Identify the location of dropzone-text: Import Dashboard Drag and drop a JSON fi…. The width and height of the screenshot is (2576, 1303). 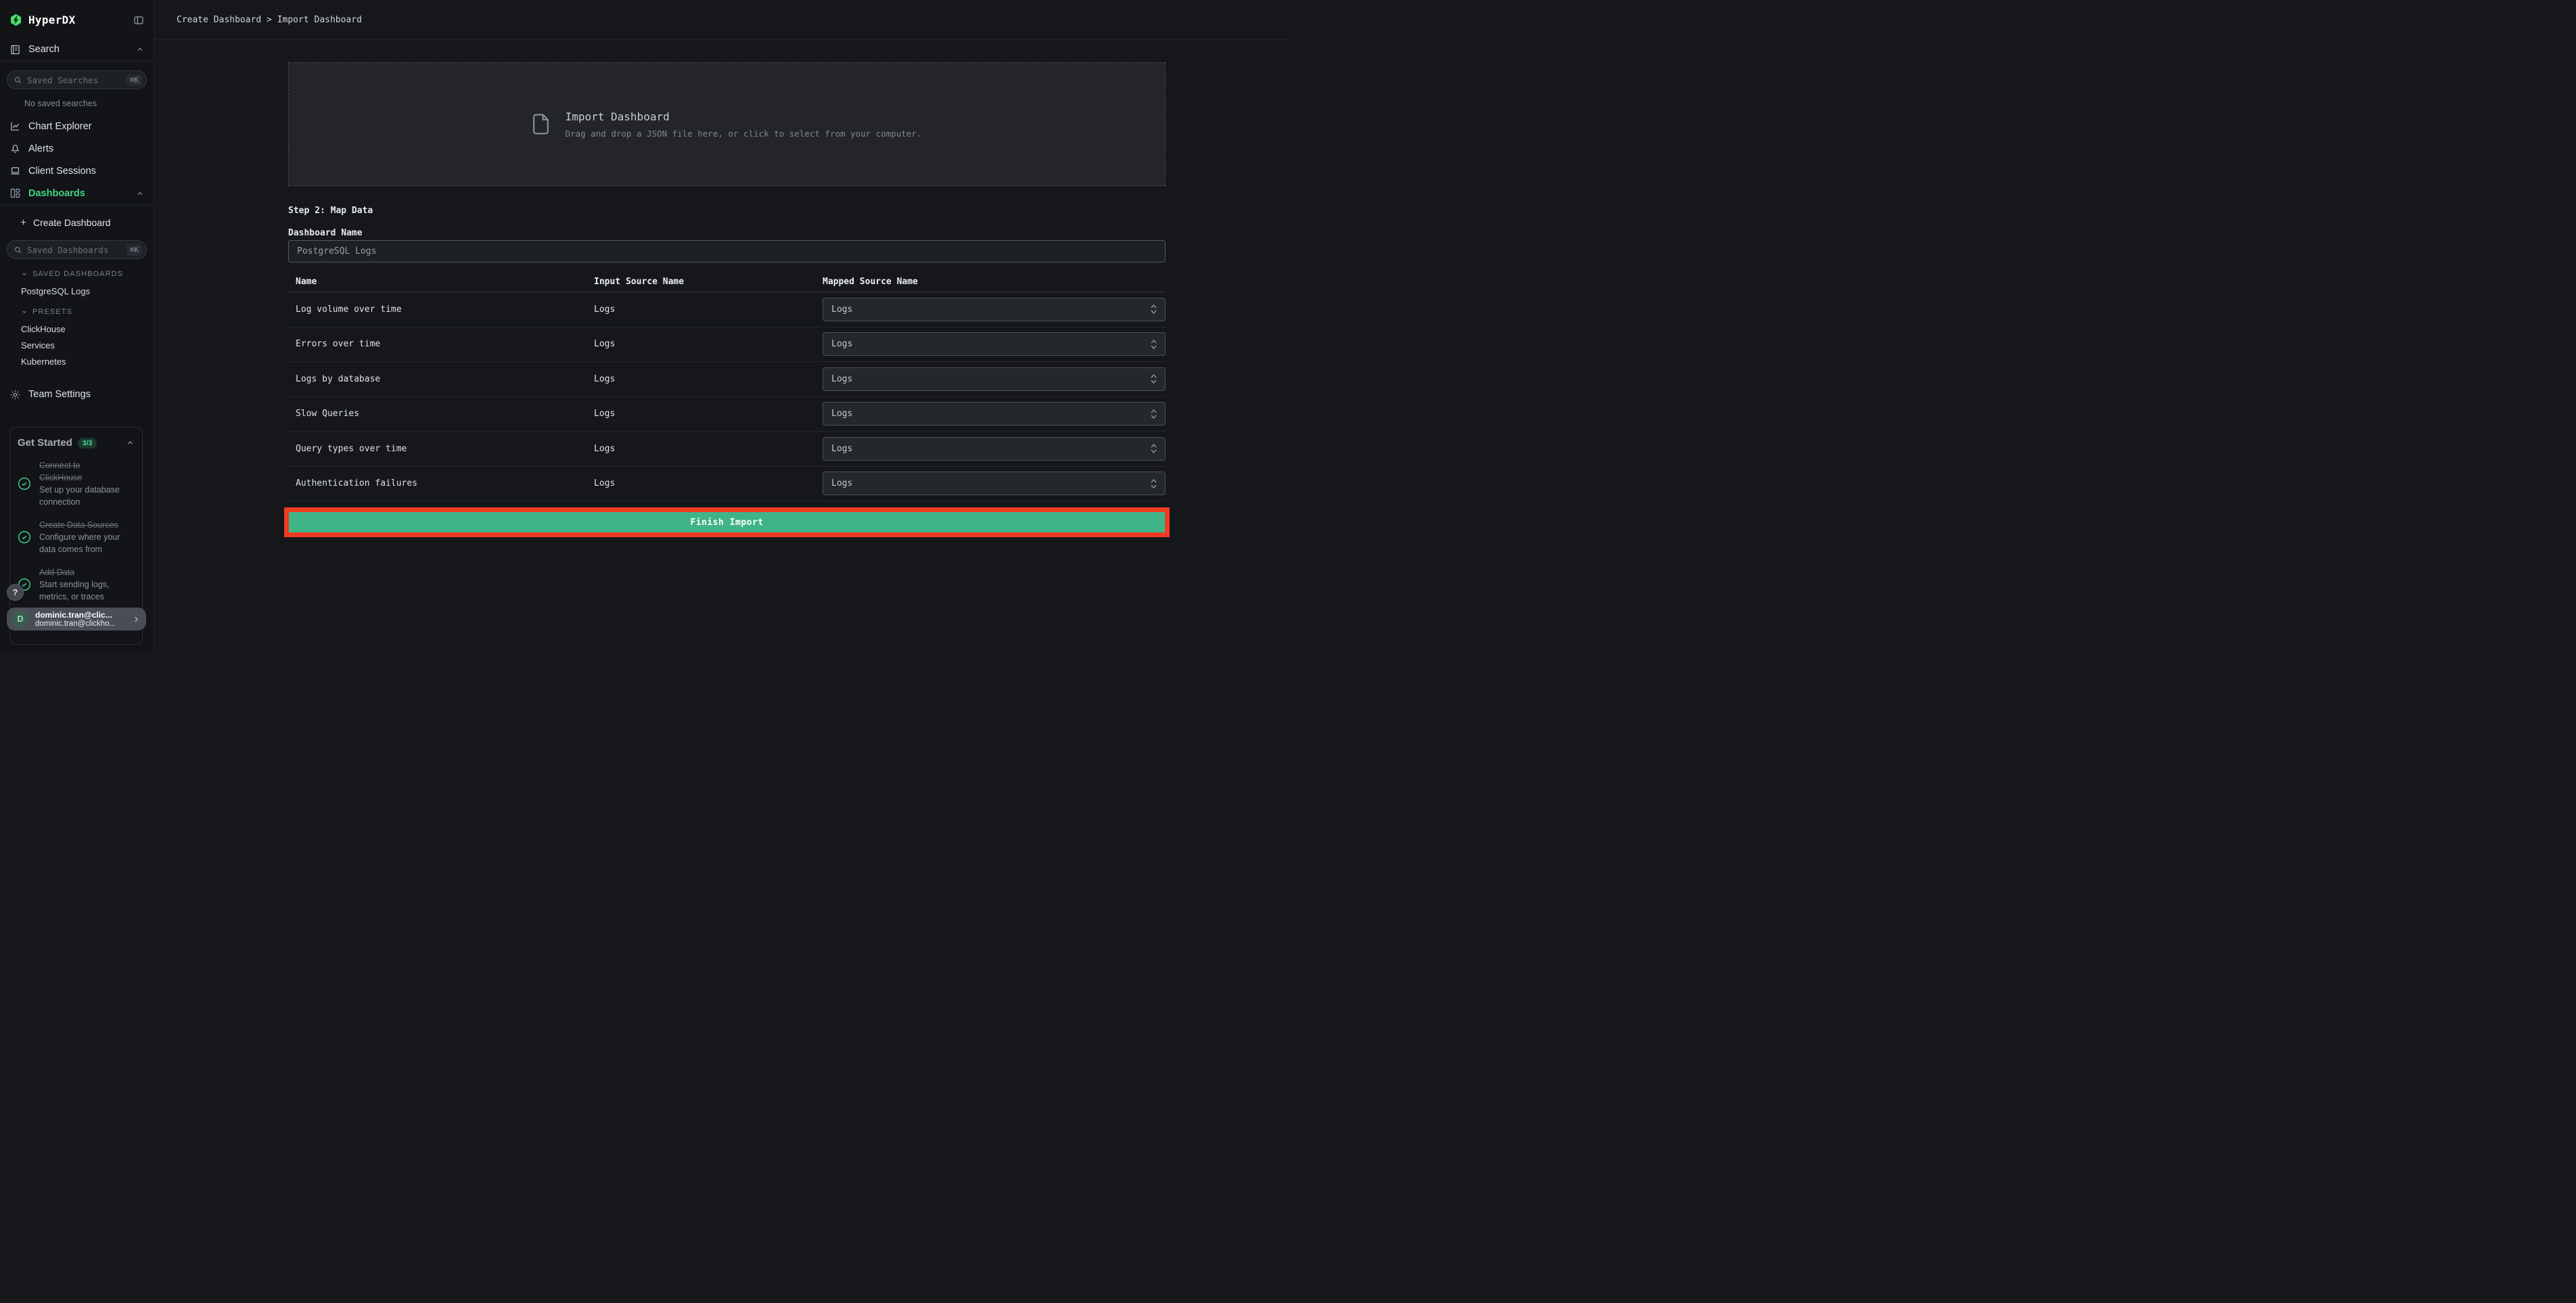
(744, 124).